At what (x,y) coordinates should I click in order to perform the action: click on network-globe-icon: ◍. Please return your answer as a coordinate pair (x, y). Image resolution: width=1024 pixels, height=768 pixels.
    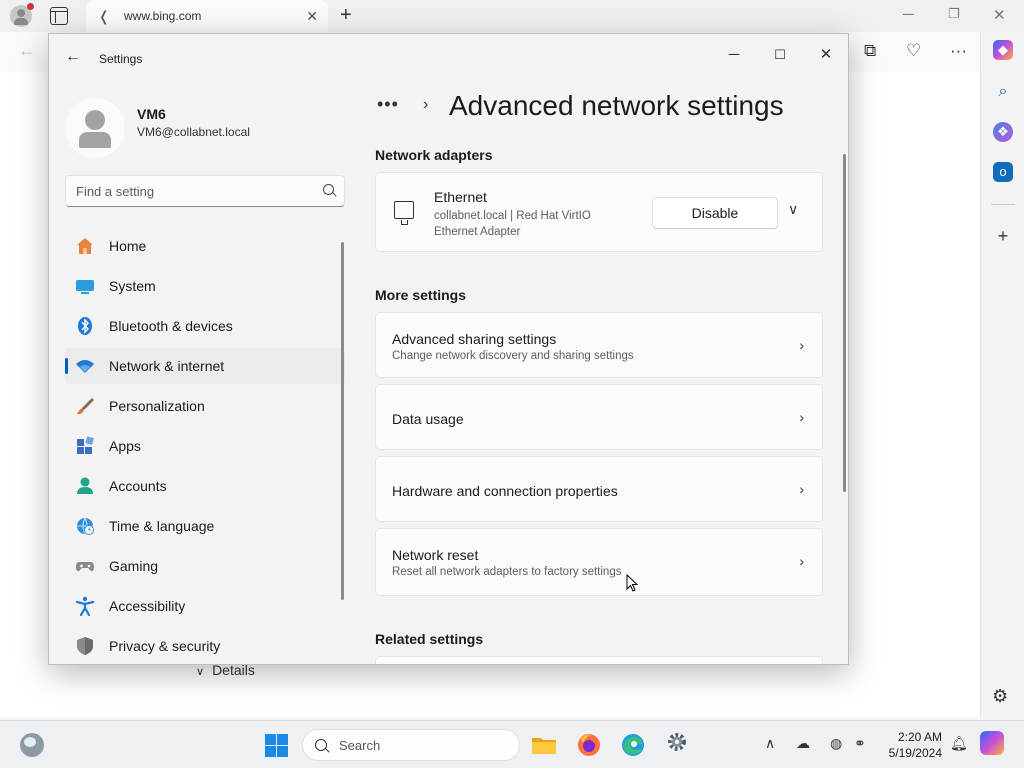
    Looking at the image, I should click on (836, 743).